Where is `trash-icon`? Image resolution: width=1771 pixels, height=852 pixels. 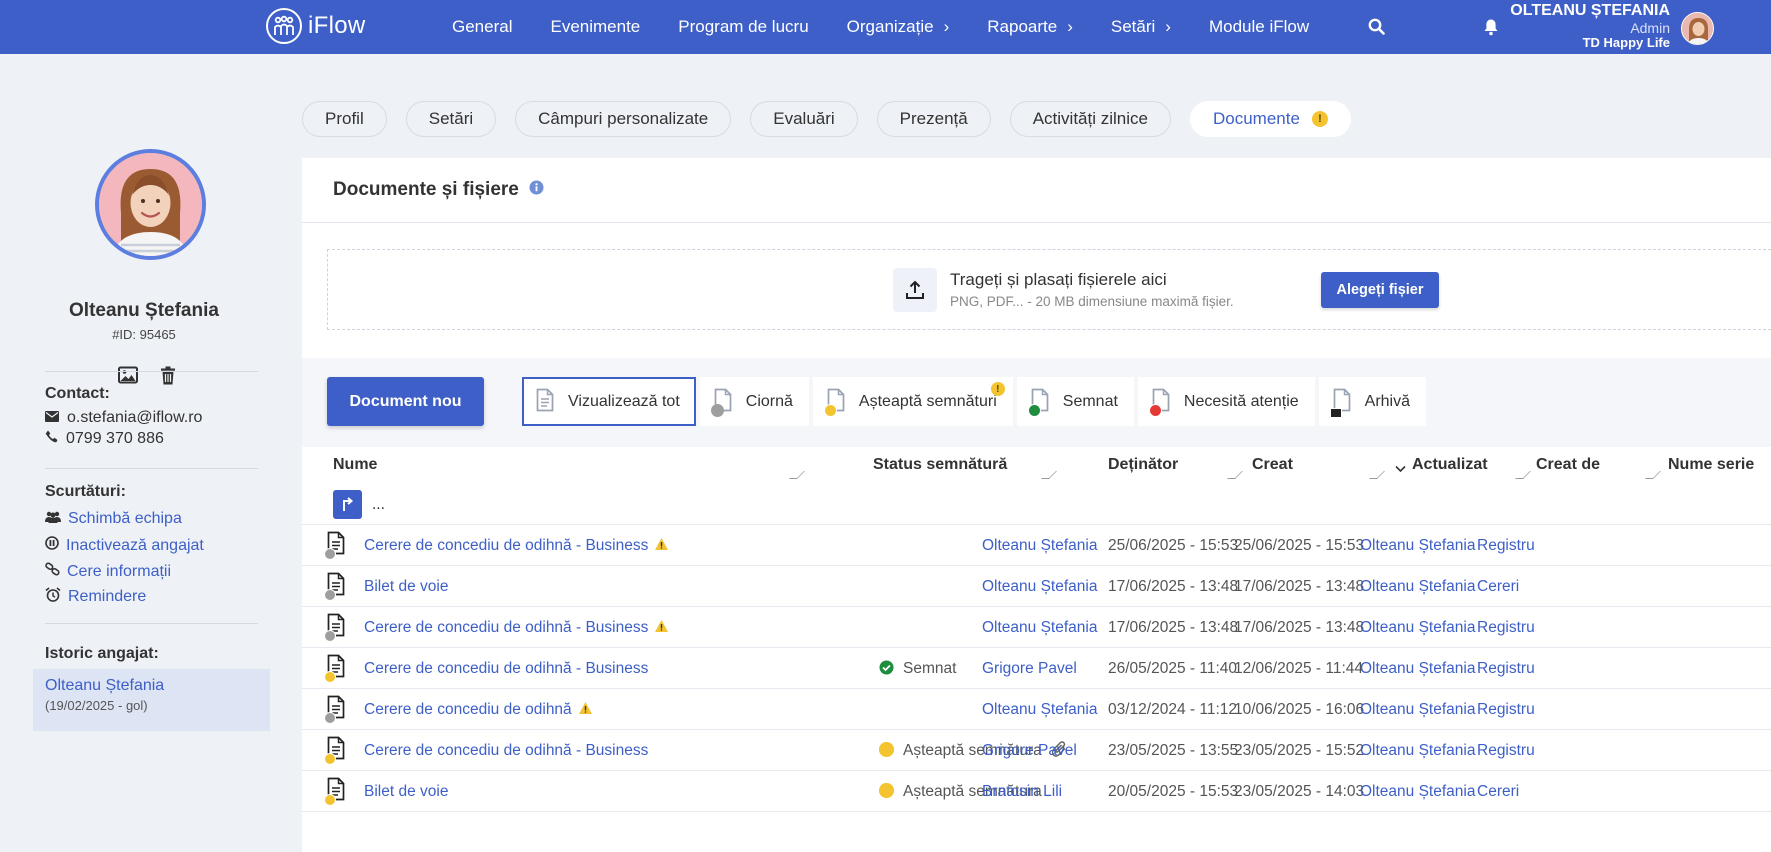 trash-icon is located at coordinates (168, 378).